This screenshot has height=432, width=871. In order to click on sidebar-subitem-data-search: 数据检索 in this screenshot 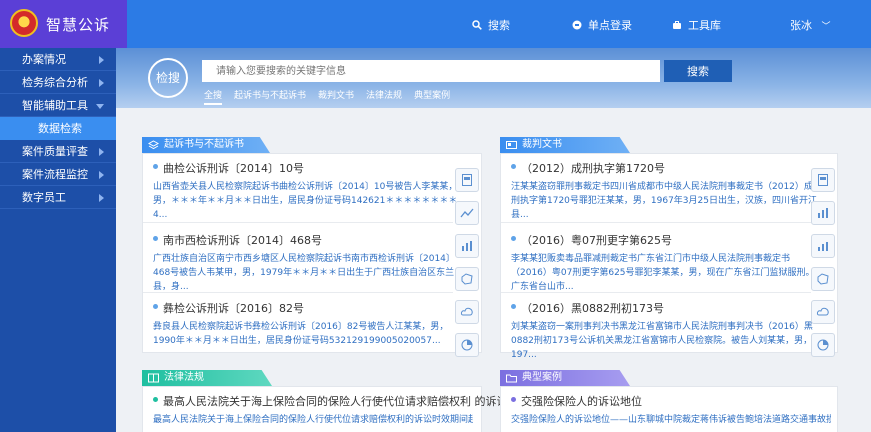, I will do `click(58, 128)`.